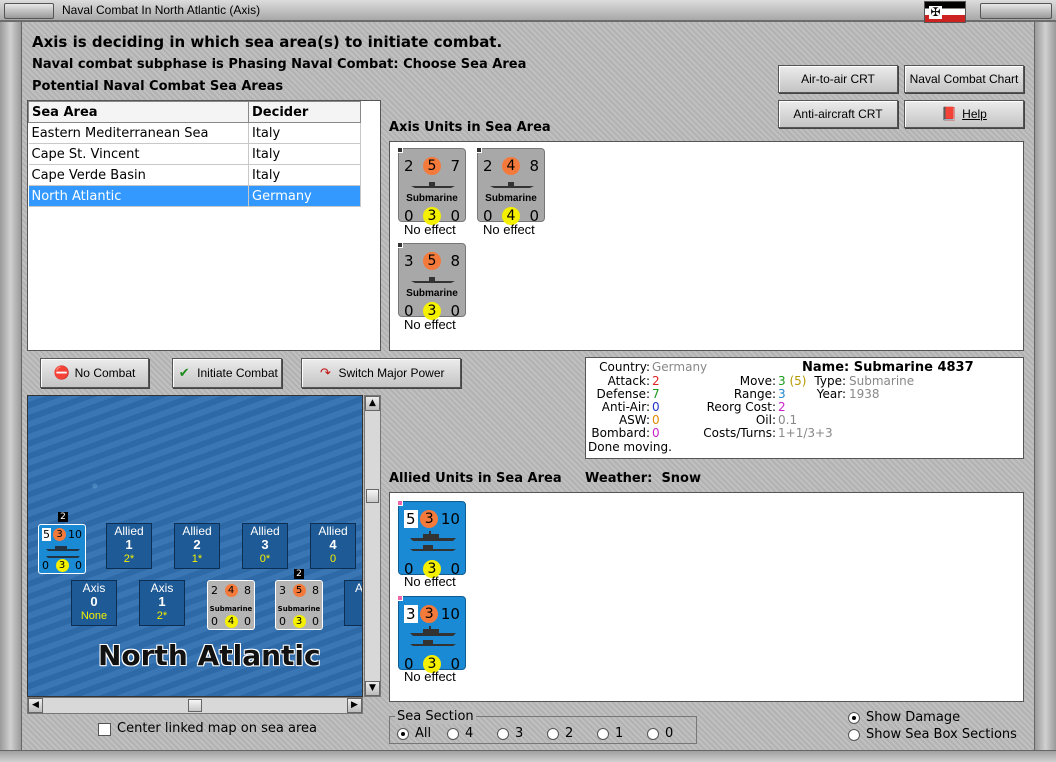 This screenshot has width=1056, height=762. I want to click on range-label: Range:, so click(754, 394).